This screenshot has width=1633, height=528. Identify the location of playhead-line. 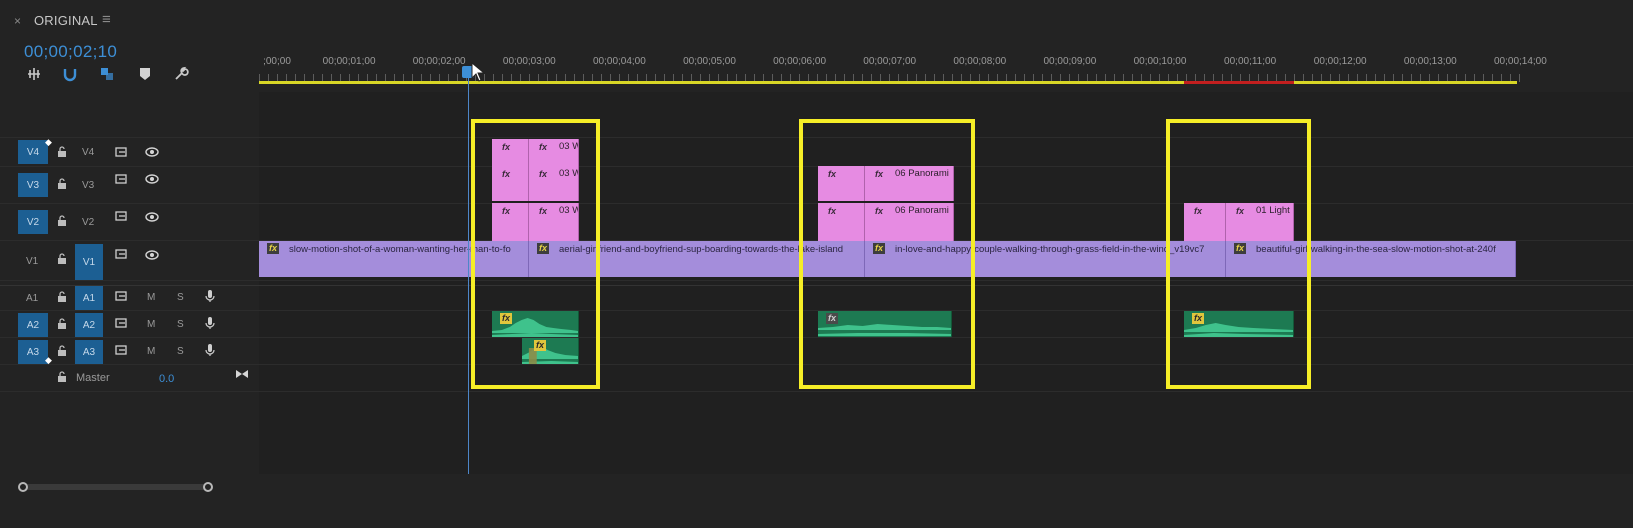
(468, 277).